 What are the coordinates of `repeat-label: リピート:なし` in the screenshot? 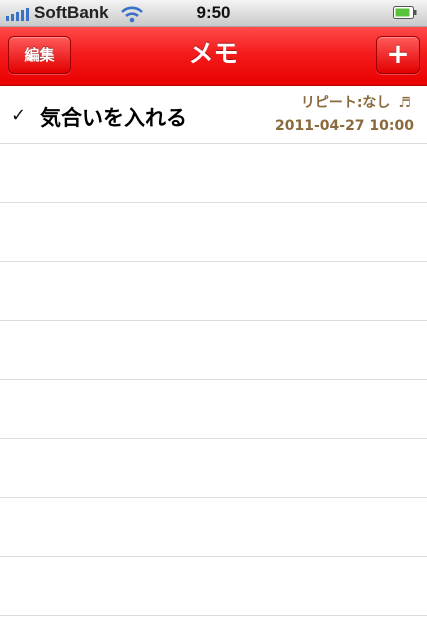 It's located at (345, 103).